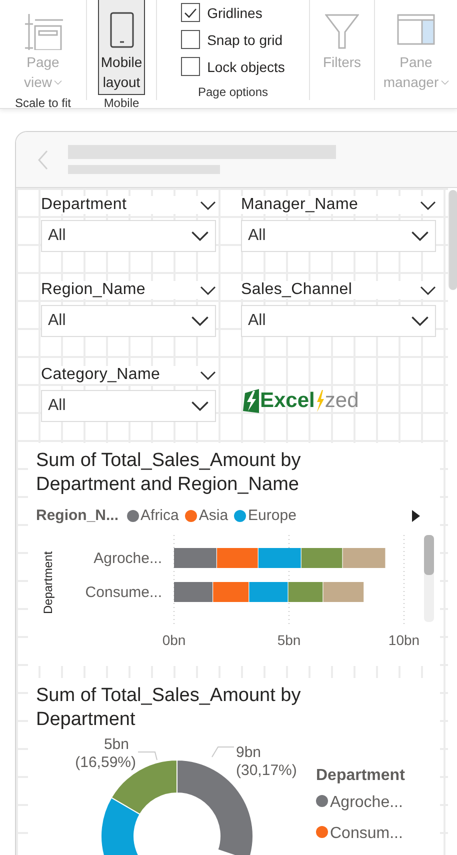 Image resolution: width=457 pixels, height=855 pixels. What do you see at coordinates (289, 640) in the screenshot?
I see `axis-tick-label: 5bn` at bounding box center [289, 640].